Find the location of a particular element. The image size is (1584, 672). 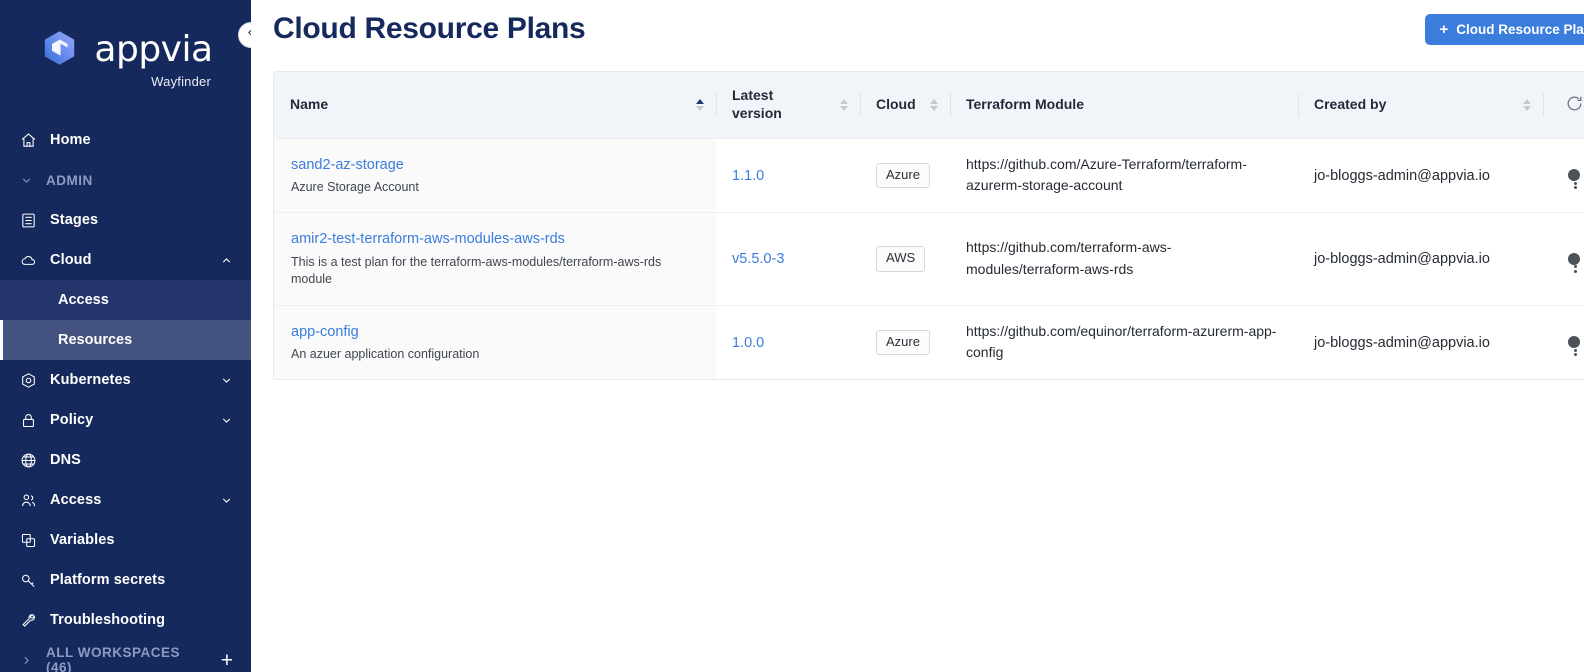

cell-version: 1.0.0 is located at coordinates (788, 342).